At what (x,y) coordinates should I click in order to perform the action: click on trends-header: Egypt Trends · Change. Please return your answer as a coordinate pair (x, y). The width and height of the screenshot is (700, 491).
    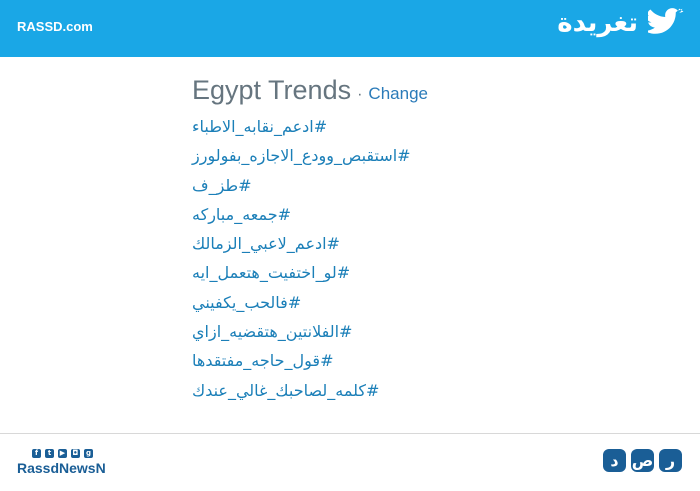
    Looking at the image, I should click on (402, 90).